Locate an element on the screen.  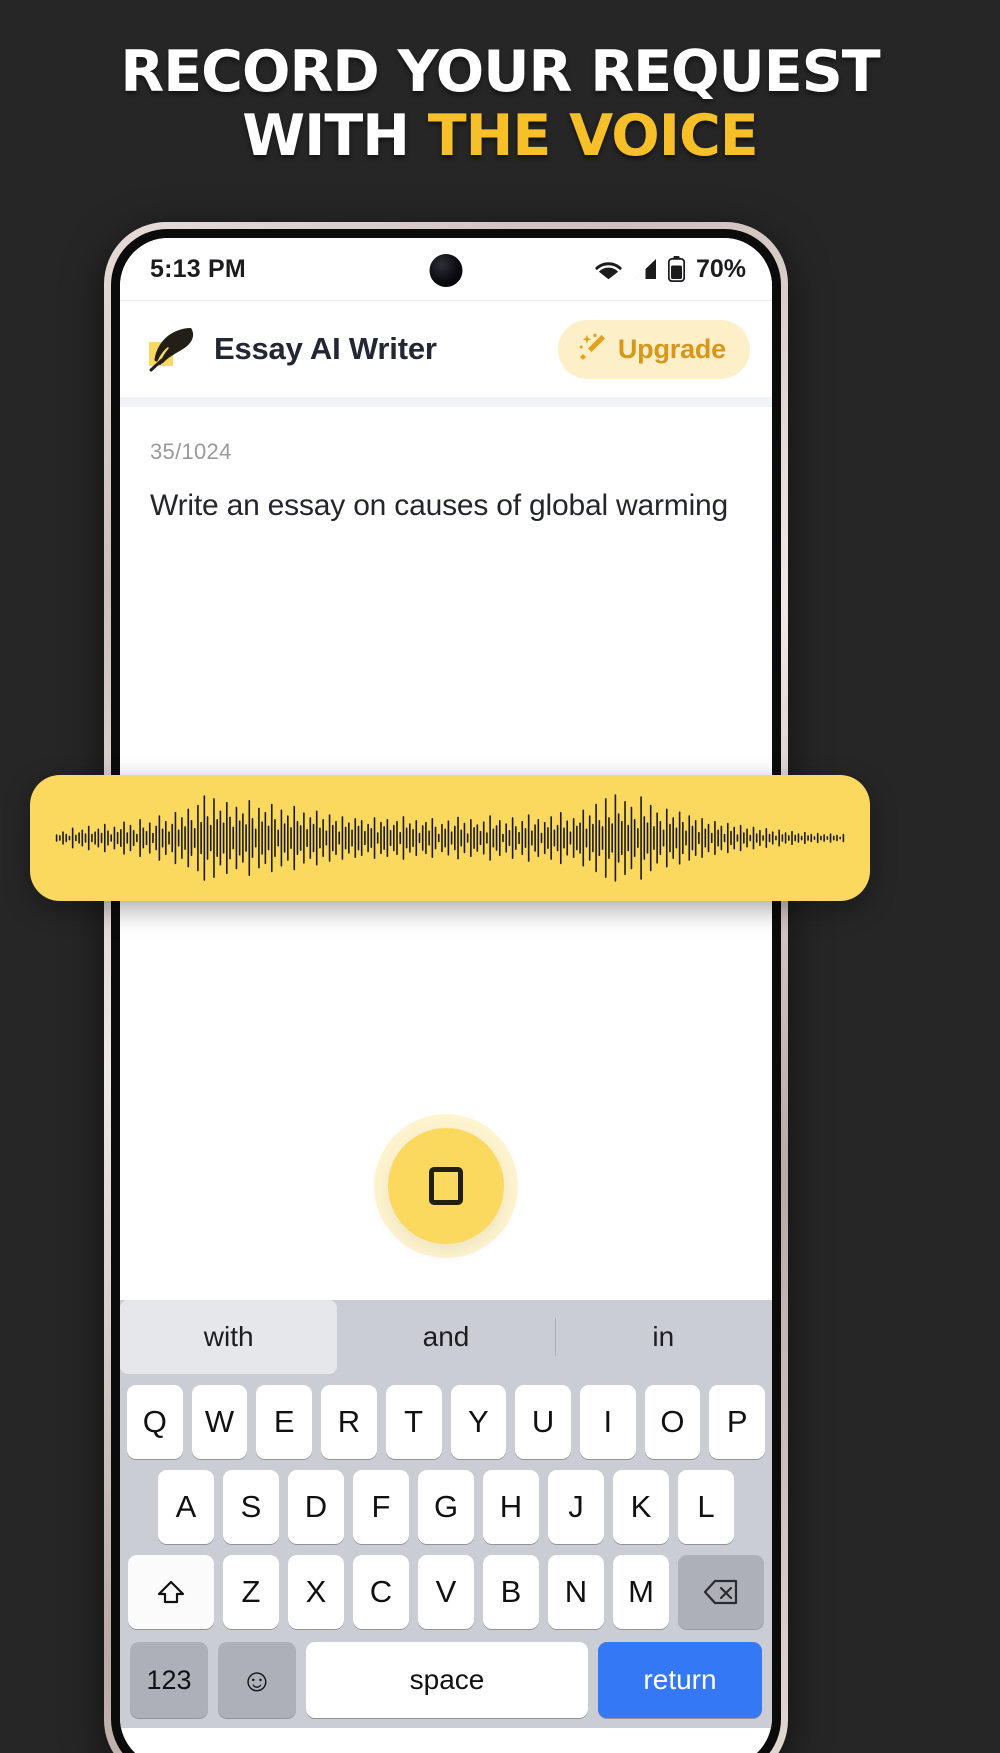
key-y: Y is located at coordinates (478, 1422).